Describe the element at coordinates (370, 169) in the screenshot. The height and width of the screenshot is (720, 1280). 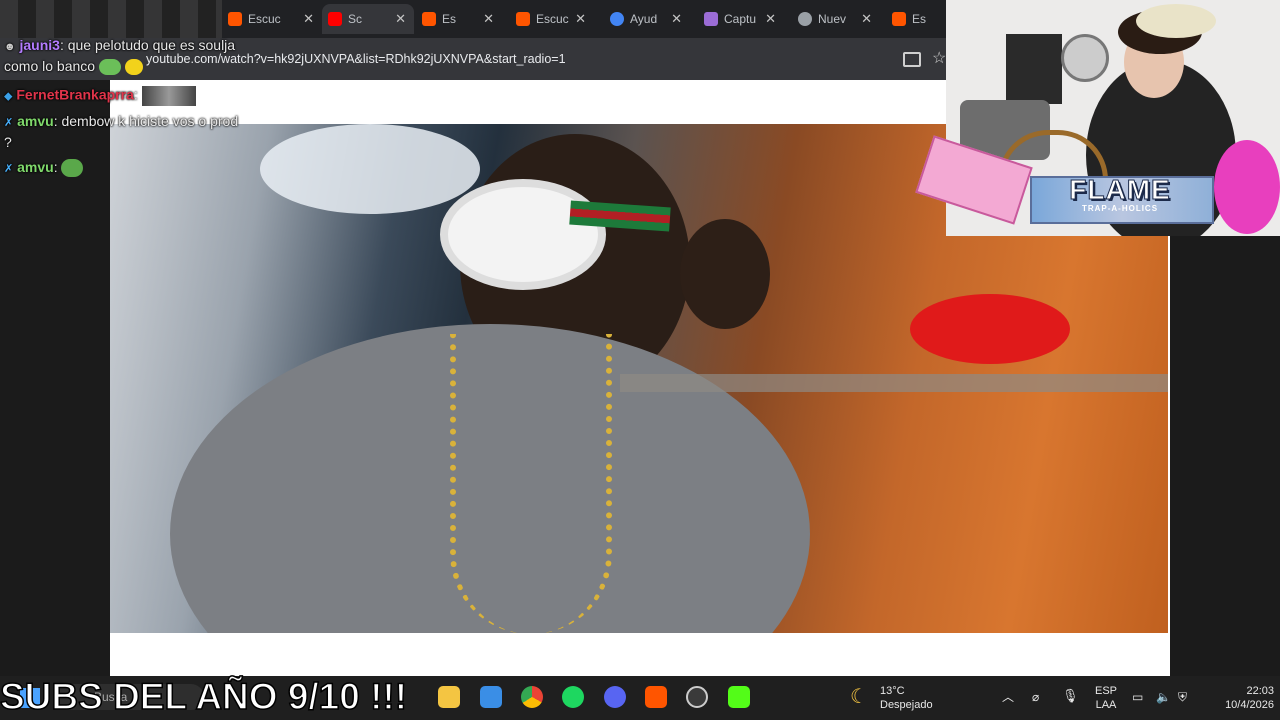
I see `video-arm-highlight` at that location.